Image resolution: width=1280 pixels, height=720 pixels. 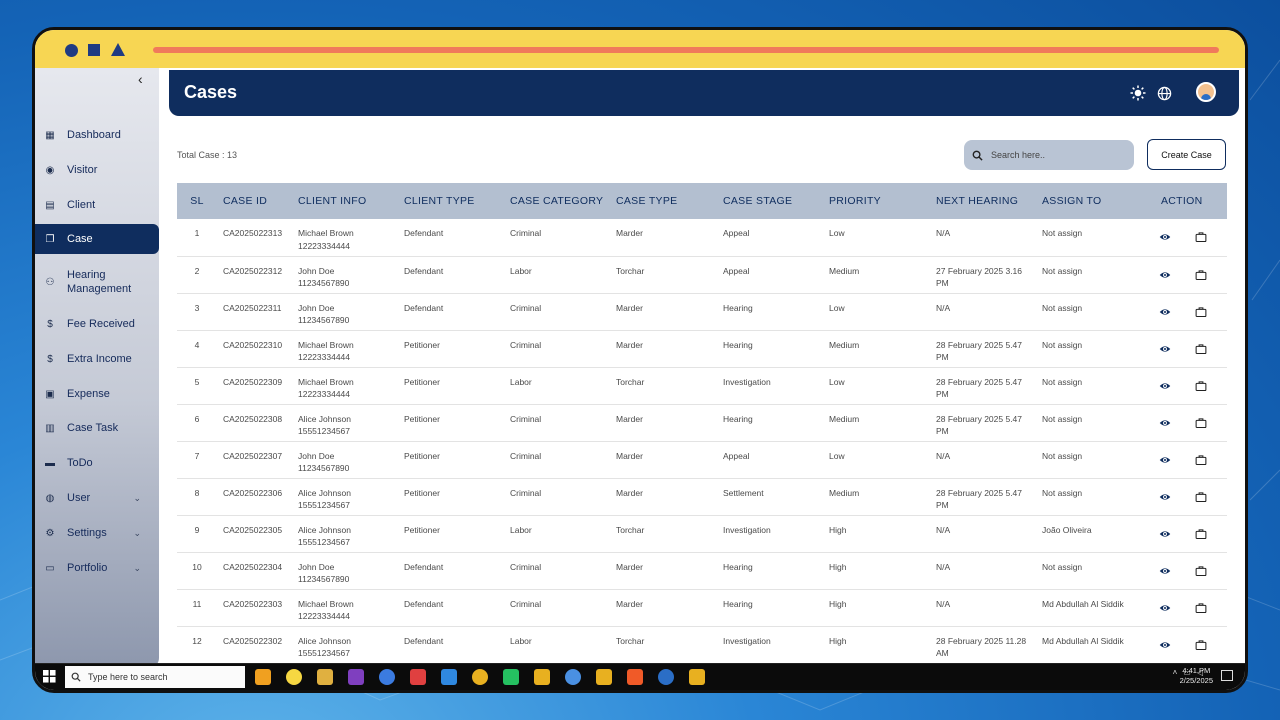 I want to click on taskbar-clock: 4:41 PM 2/25/2025, so click(x=1196, y=676).